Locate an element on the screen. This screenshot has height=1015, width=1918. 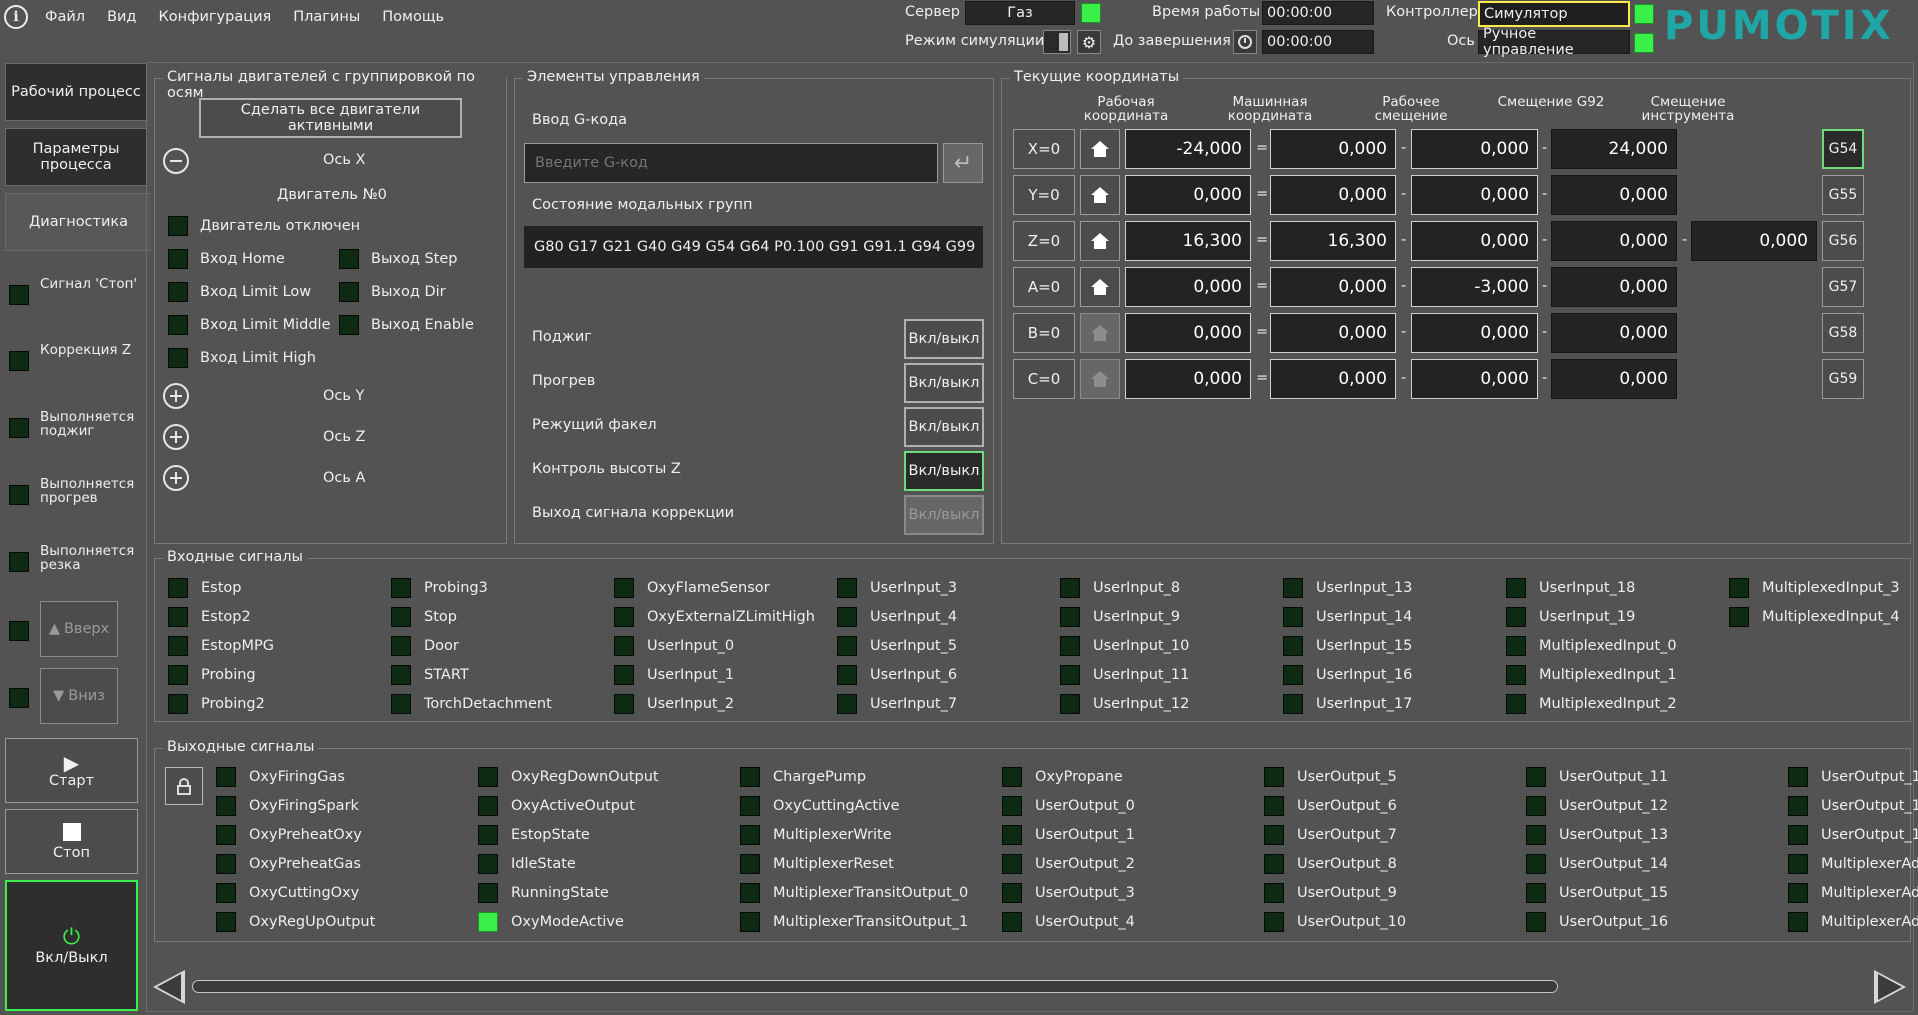
output-signal-row: UserOutput_1 is located at coordinates (1853, 835).